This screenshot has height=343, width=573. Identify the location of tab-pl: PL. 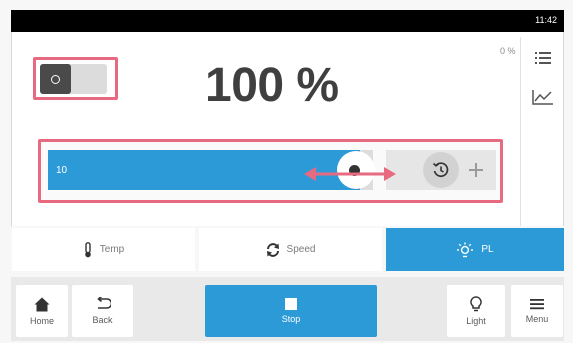
(475, 249).